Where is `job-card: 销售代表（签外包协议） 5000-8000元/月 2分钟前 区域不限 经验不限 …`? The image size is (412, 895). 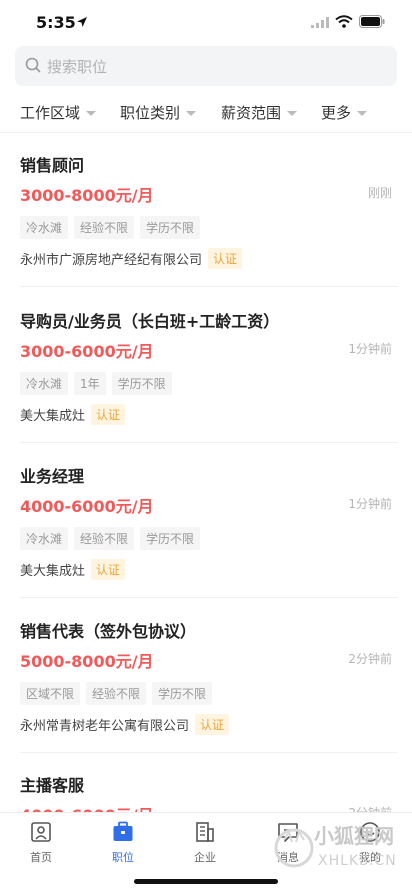
job-card: 销售代表（签外包协议） 5000-8000元/月 2分钟前 区域不限 经验不限 … is located at coordinates (206, 683).